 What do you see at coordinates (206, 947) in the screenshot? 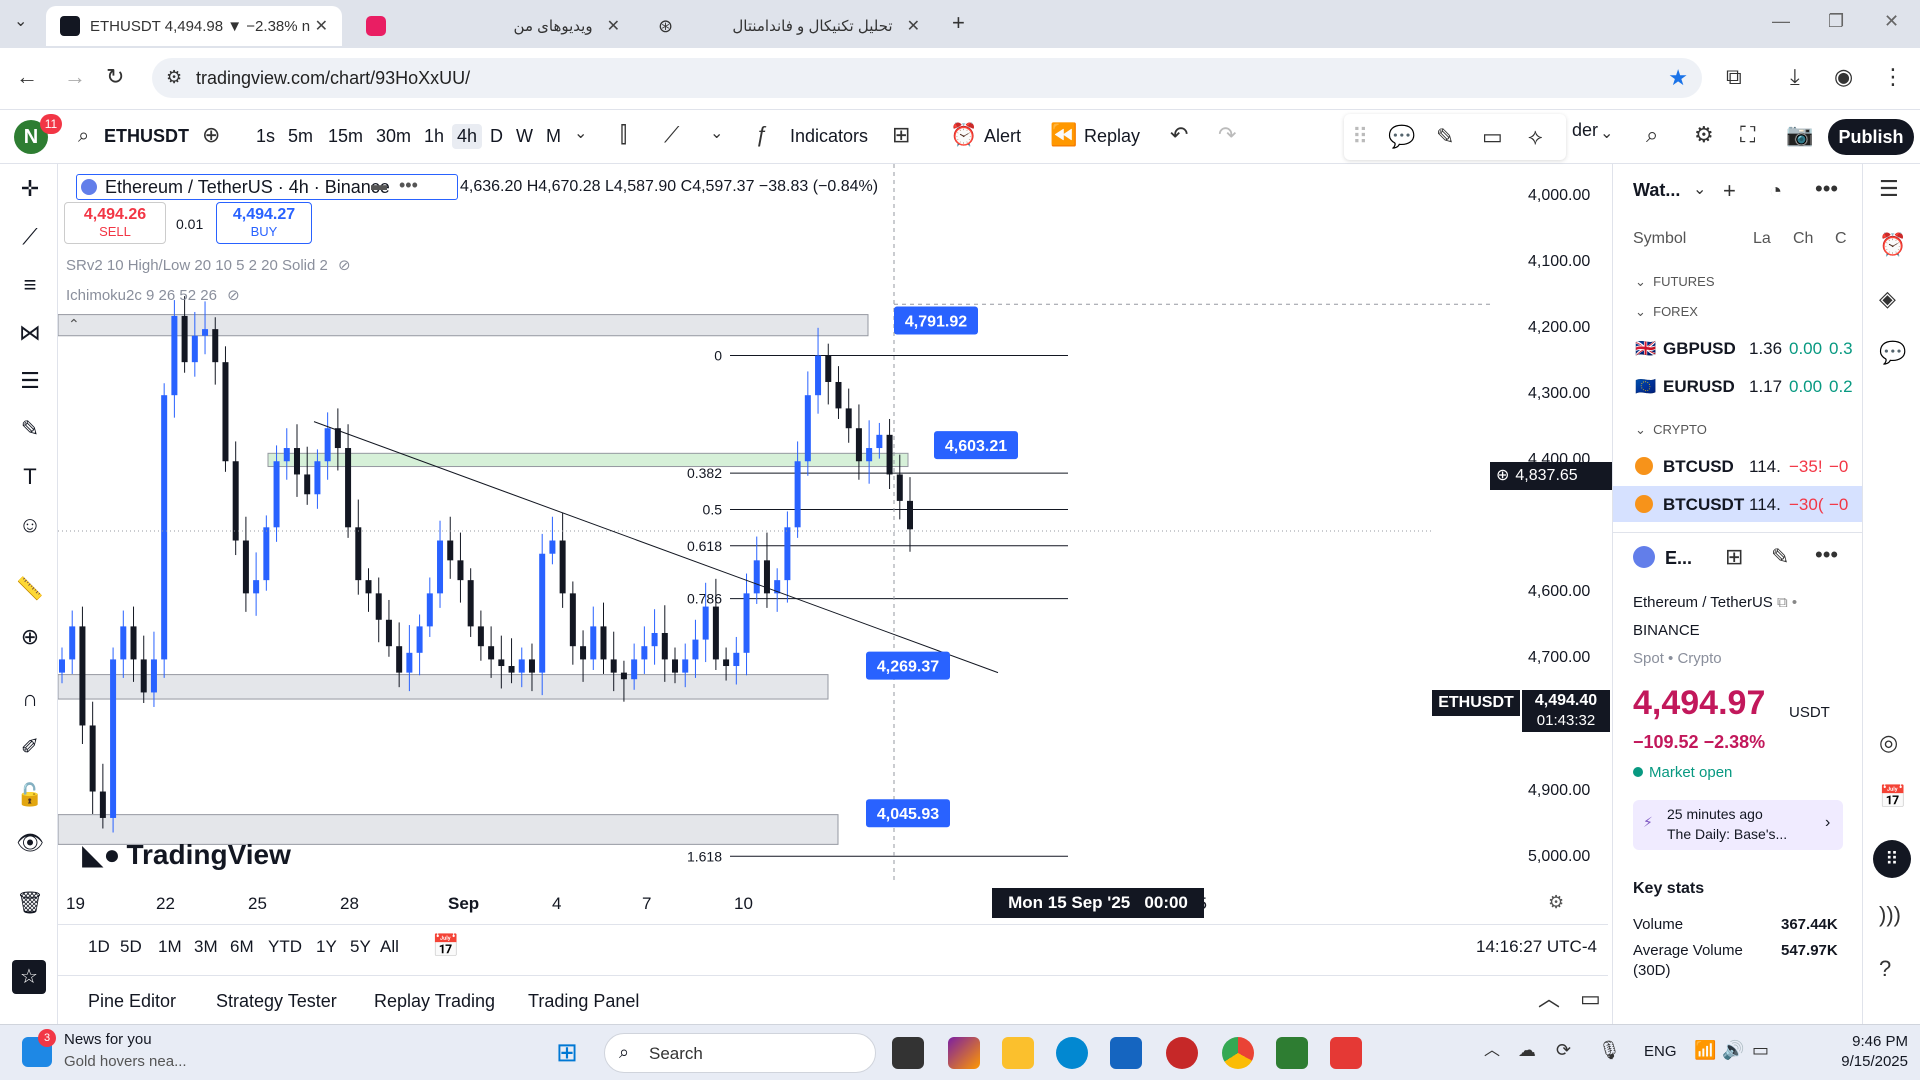
I see `range-button: 3M` at bounding box center [206, 947].